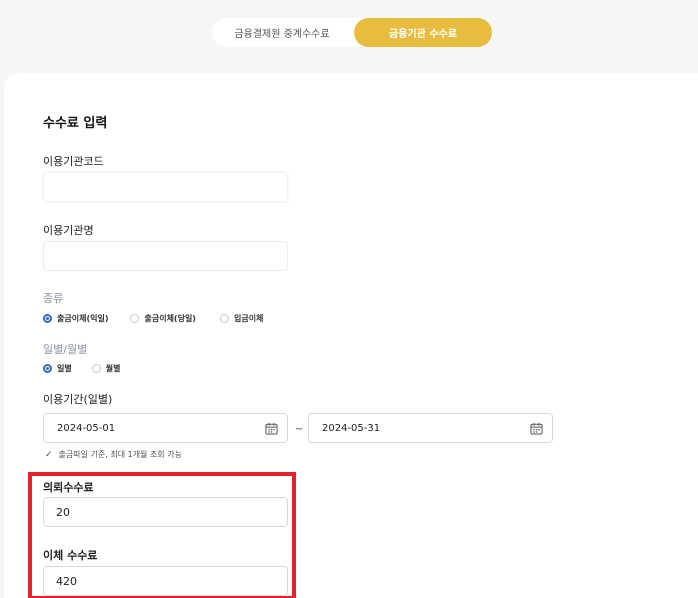 This screenshot has width=698, height=598. What do you see at coordinates (75, 123) in the screenshot?
I see `section-title: 수수료 입력` at bounding box center [75, 123].